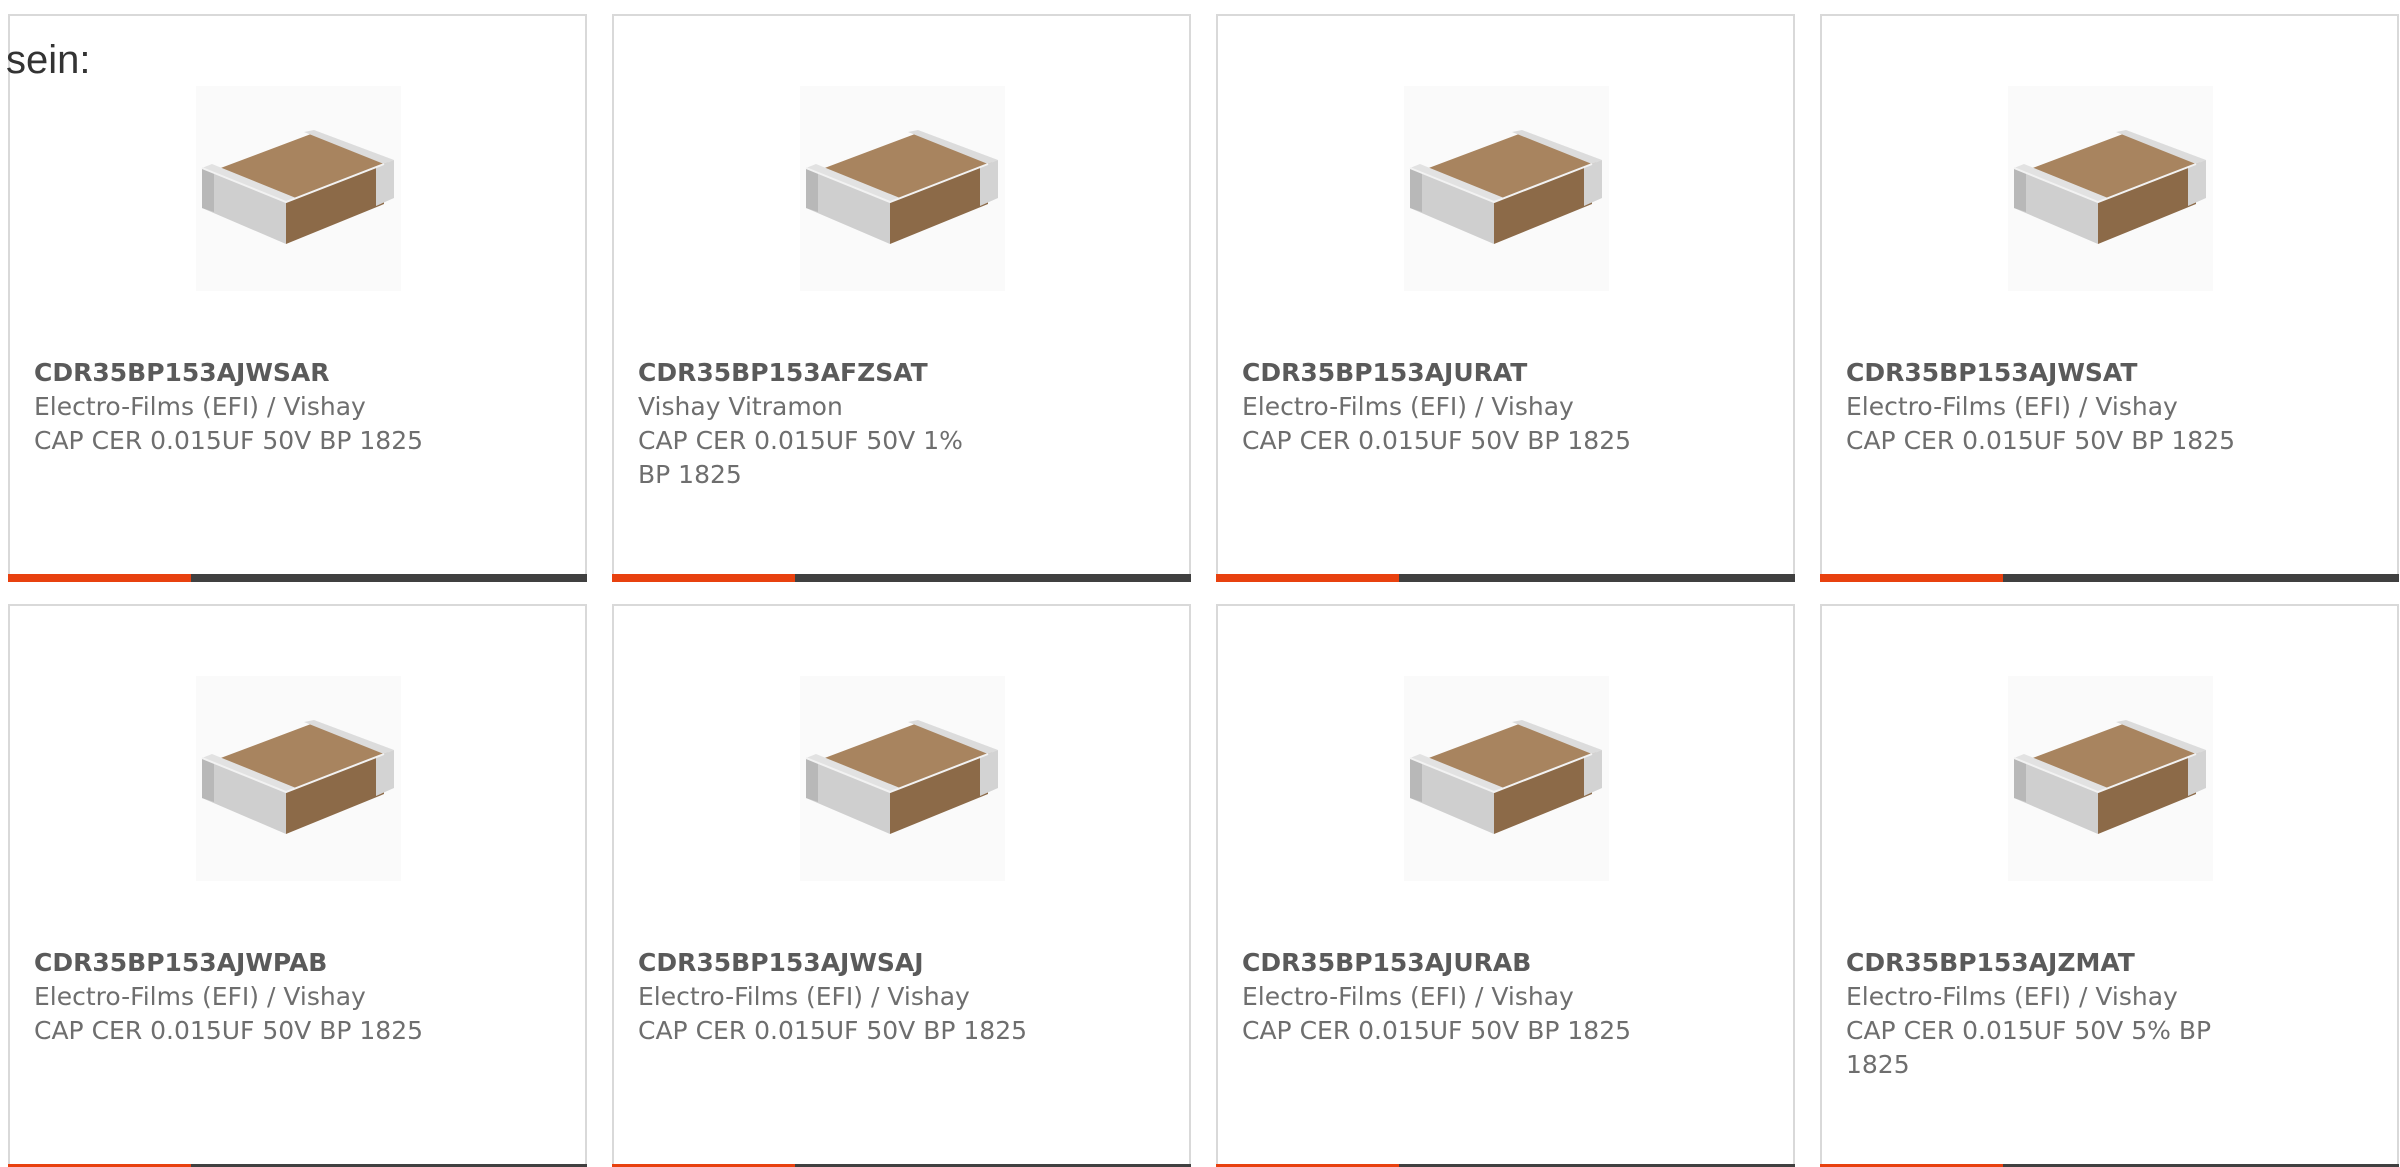 This screenshot has width=2400, height=1167. Describe the element at coordinates (244, 373) in the screenshot. I see `part-number: CDR35BP153AJWSAR` at that location.